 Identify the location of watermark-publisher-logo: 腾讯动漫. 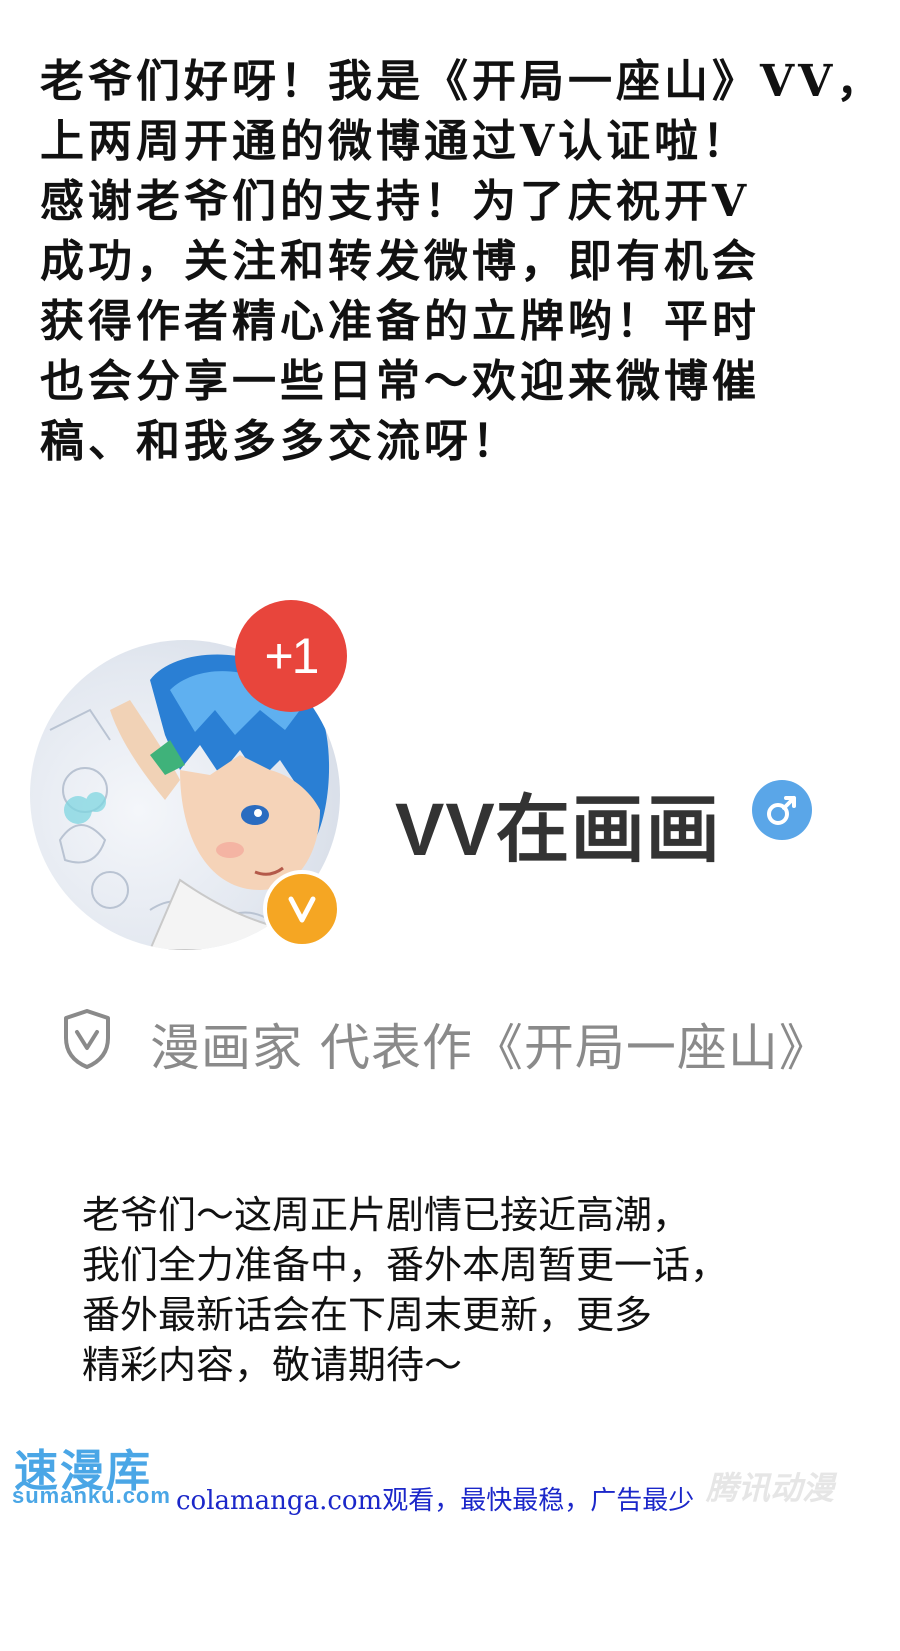
(770, 1488).